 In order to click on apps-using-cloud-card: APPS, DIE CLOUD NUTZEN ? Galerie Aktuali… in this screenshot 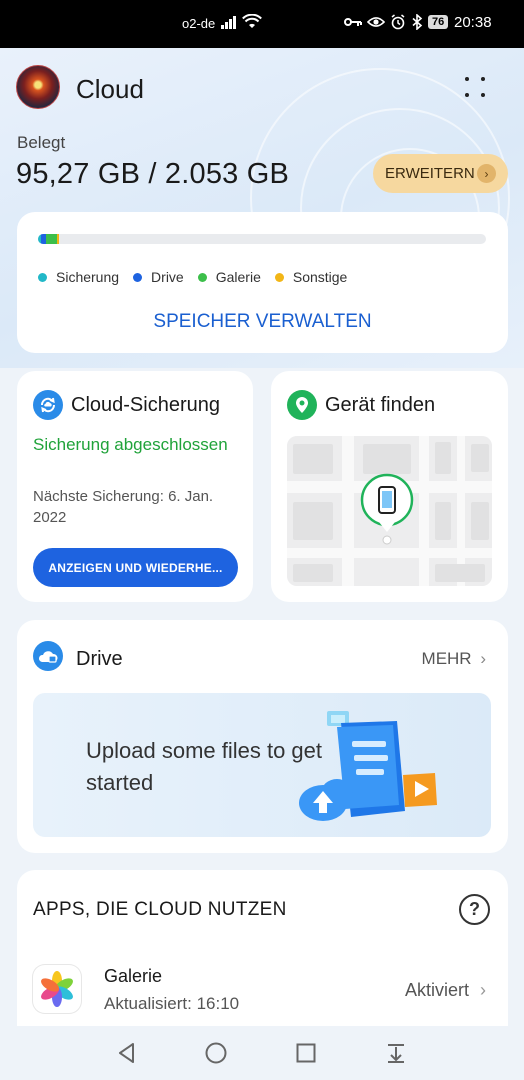, I will do `click(262, 955)`.